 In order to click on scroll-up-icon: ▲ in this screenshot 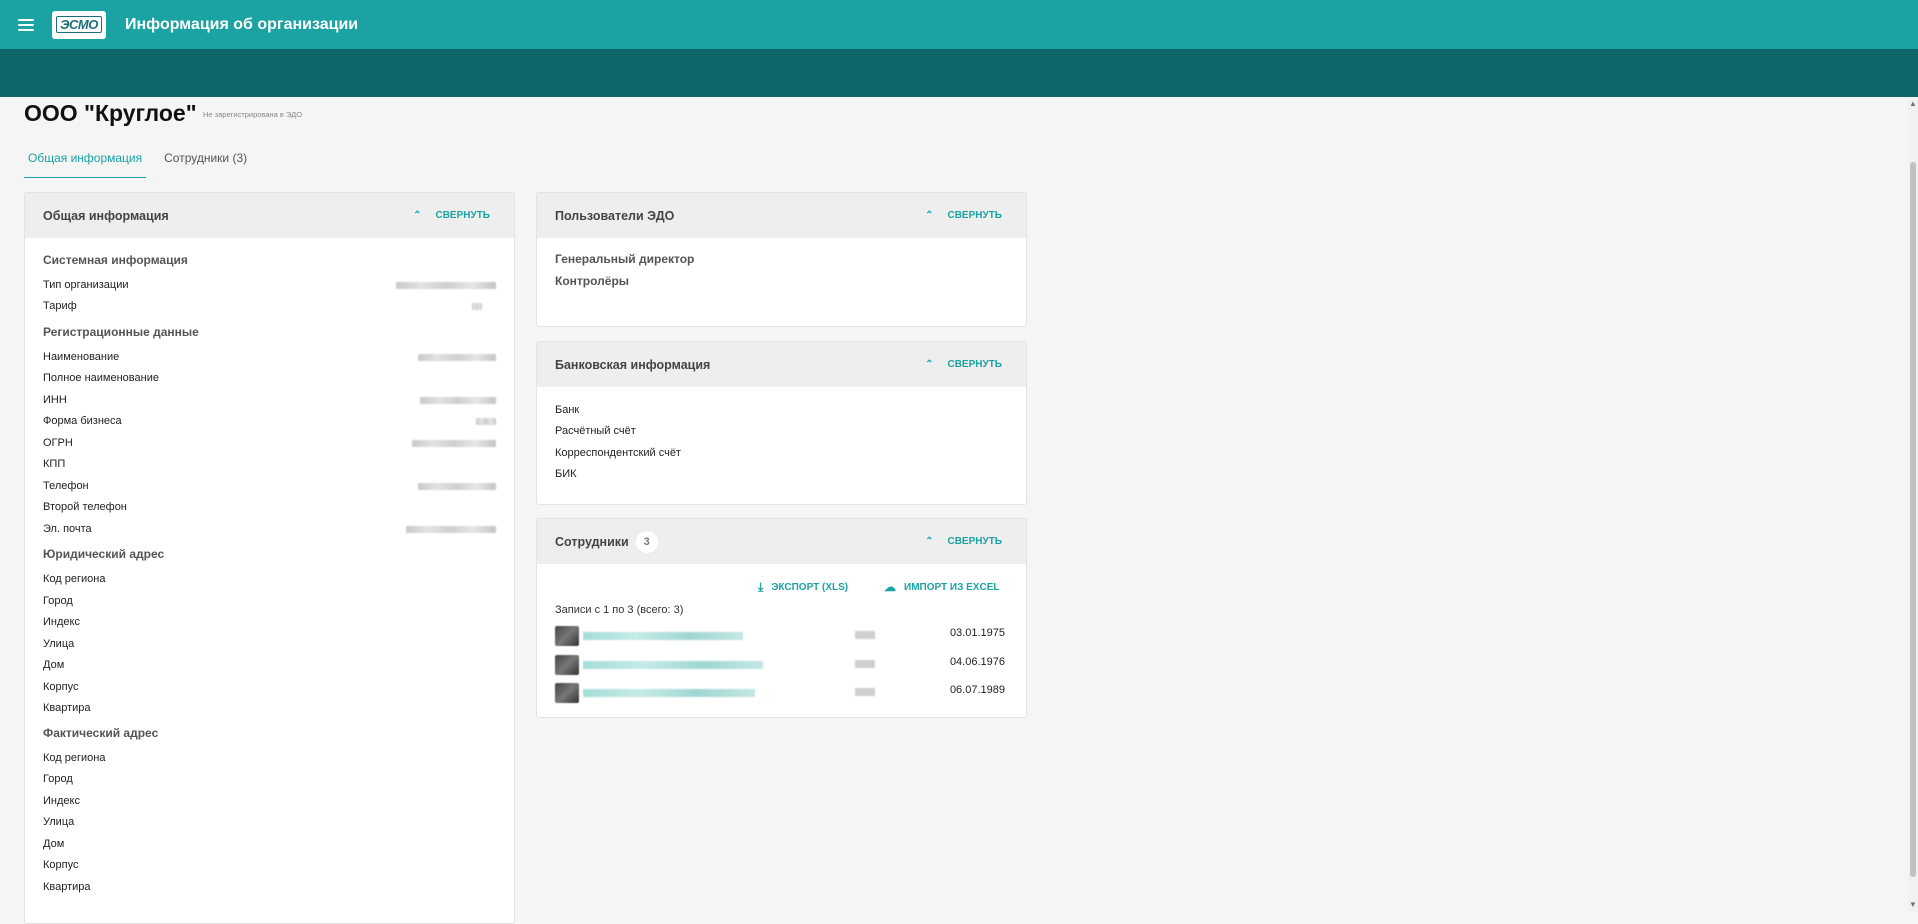, I will do `click(1913, 103)`.